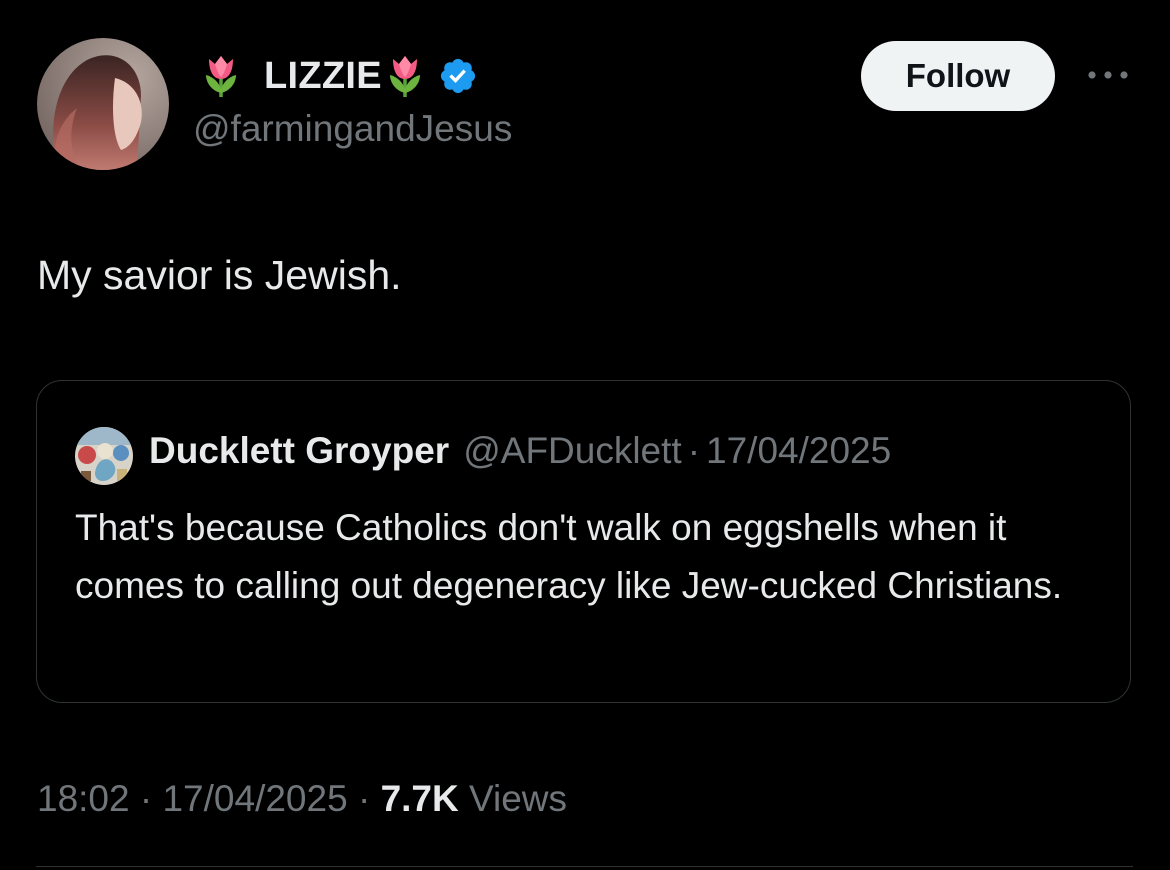  What do you see at coordinates (572, 451) in the screenshot?
I see `quoted-author-handle: @AFDucklett` at bounding box center [572, 451].